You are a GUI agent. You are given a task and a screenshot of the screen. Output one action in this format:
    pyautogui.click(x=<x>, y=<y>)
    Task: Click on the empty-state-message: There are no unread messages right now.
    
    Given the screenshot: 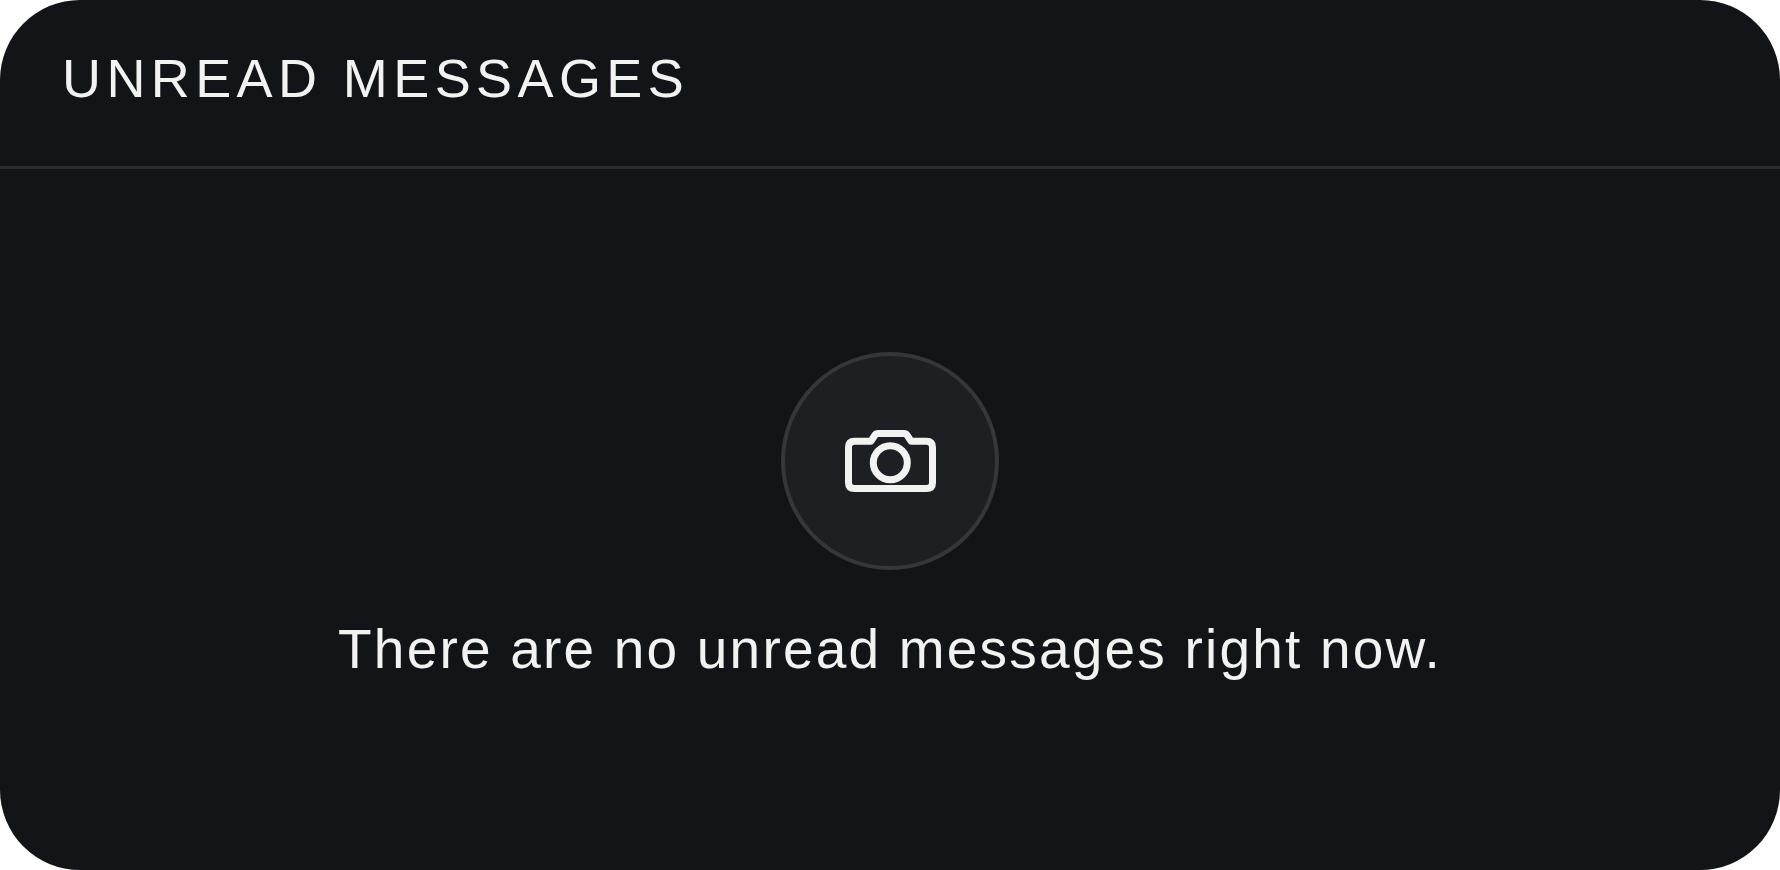 What is the action you would take?
    pyautogui.click(x=890, y=650)
    